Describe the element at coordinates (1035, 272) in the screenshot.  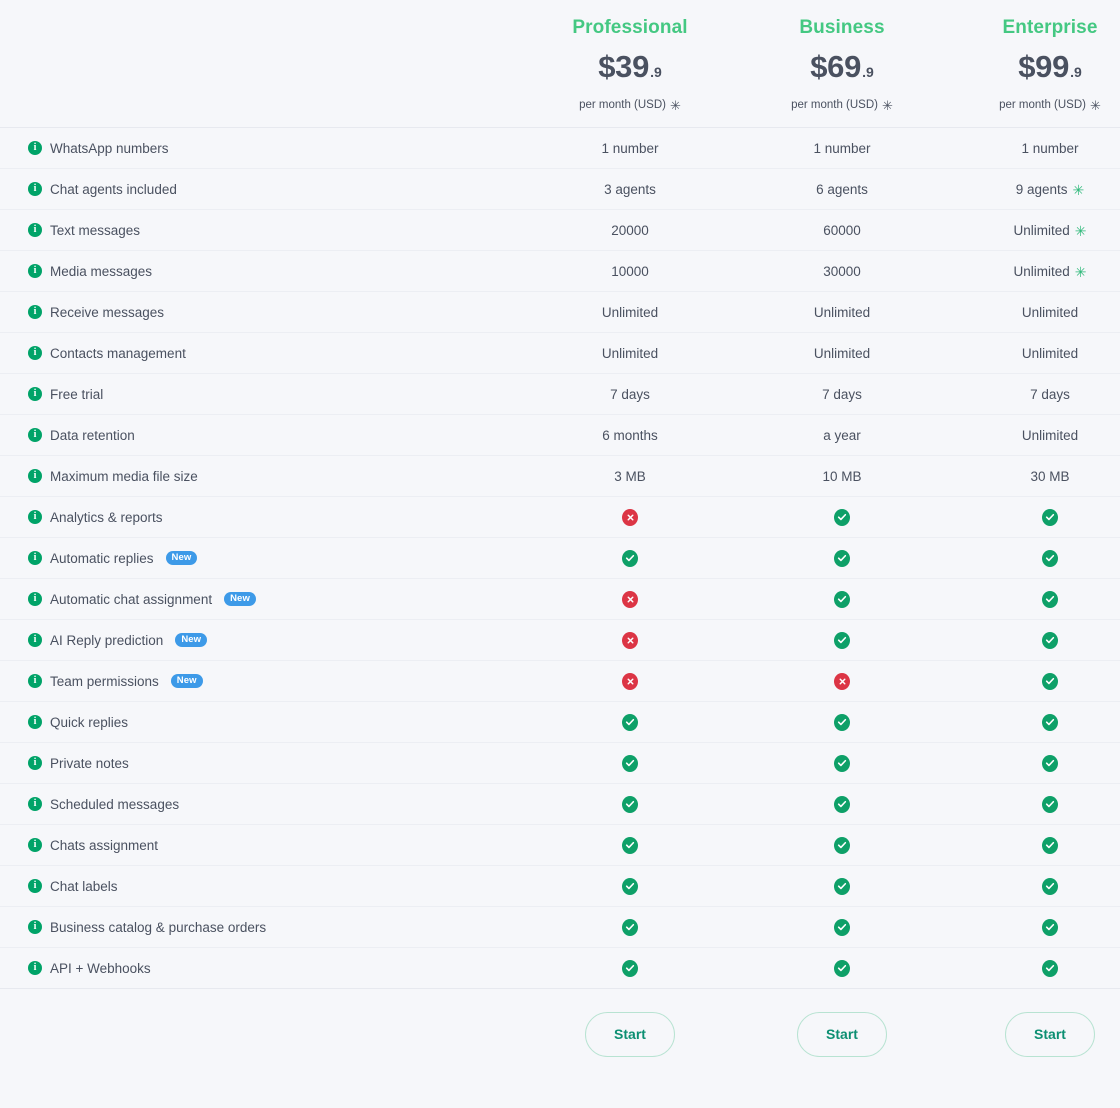
I see `value-cell: Unlimited ✳` at that location.